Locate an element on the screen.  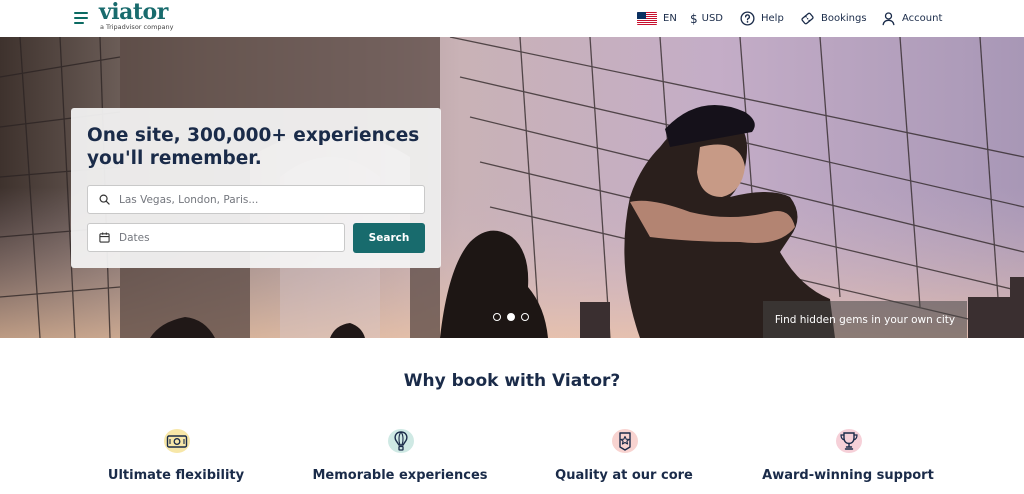
currency-selector: $ USD is located at coordinates (706, 18).